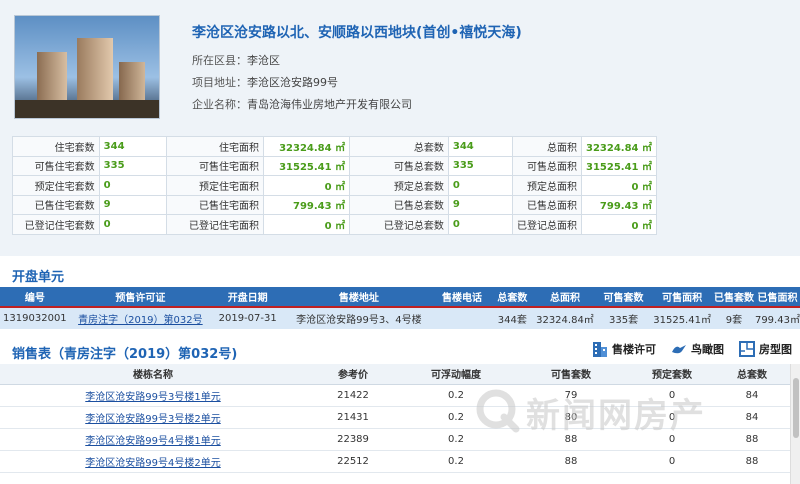 The width and height of the screenshot is (800, 484). I want to click on permit-link: 青房注字（2019）第032号, so click(140, 320).